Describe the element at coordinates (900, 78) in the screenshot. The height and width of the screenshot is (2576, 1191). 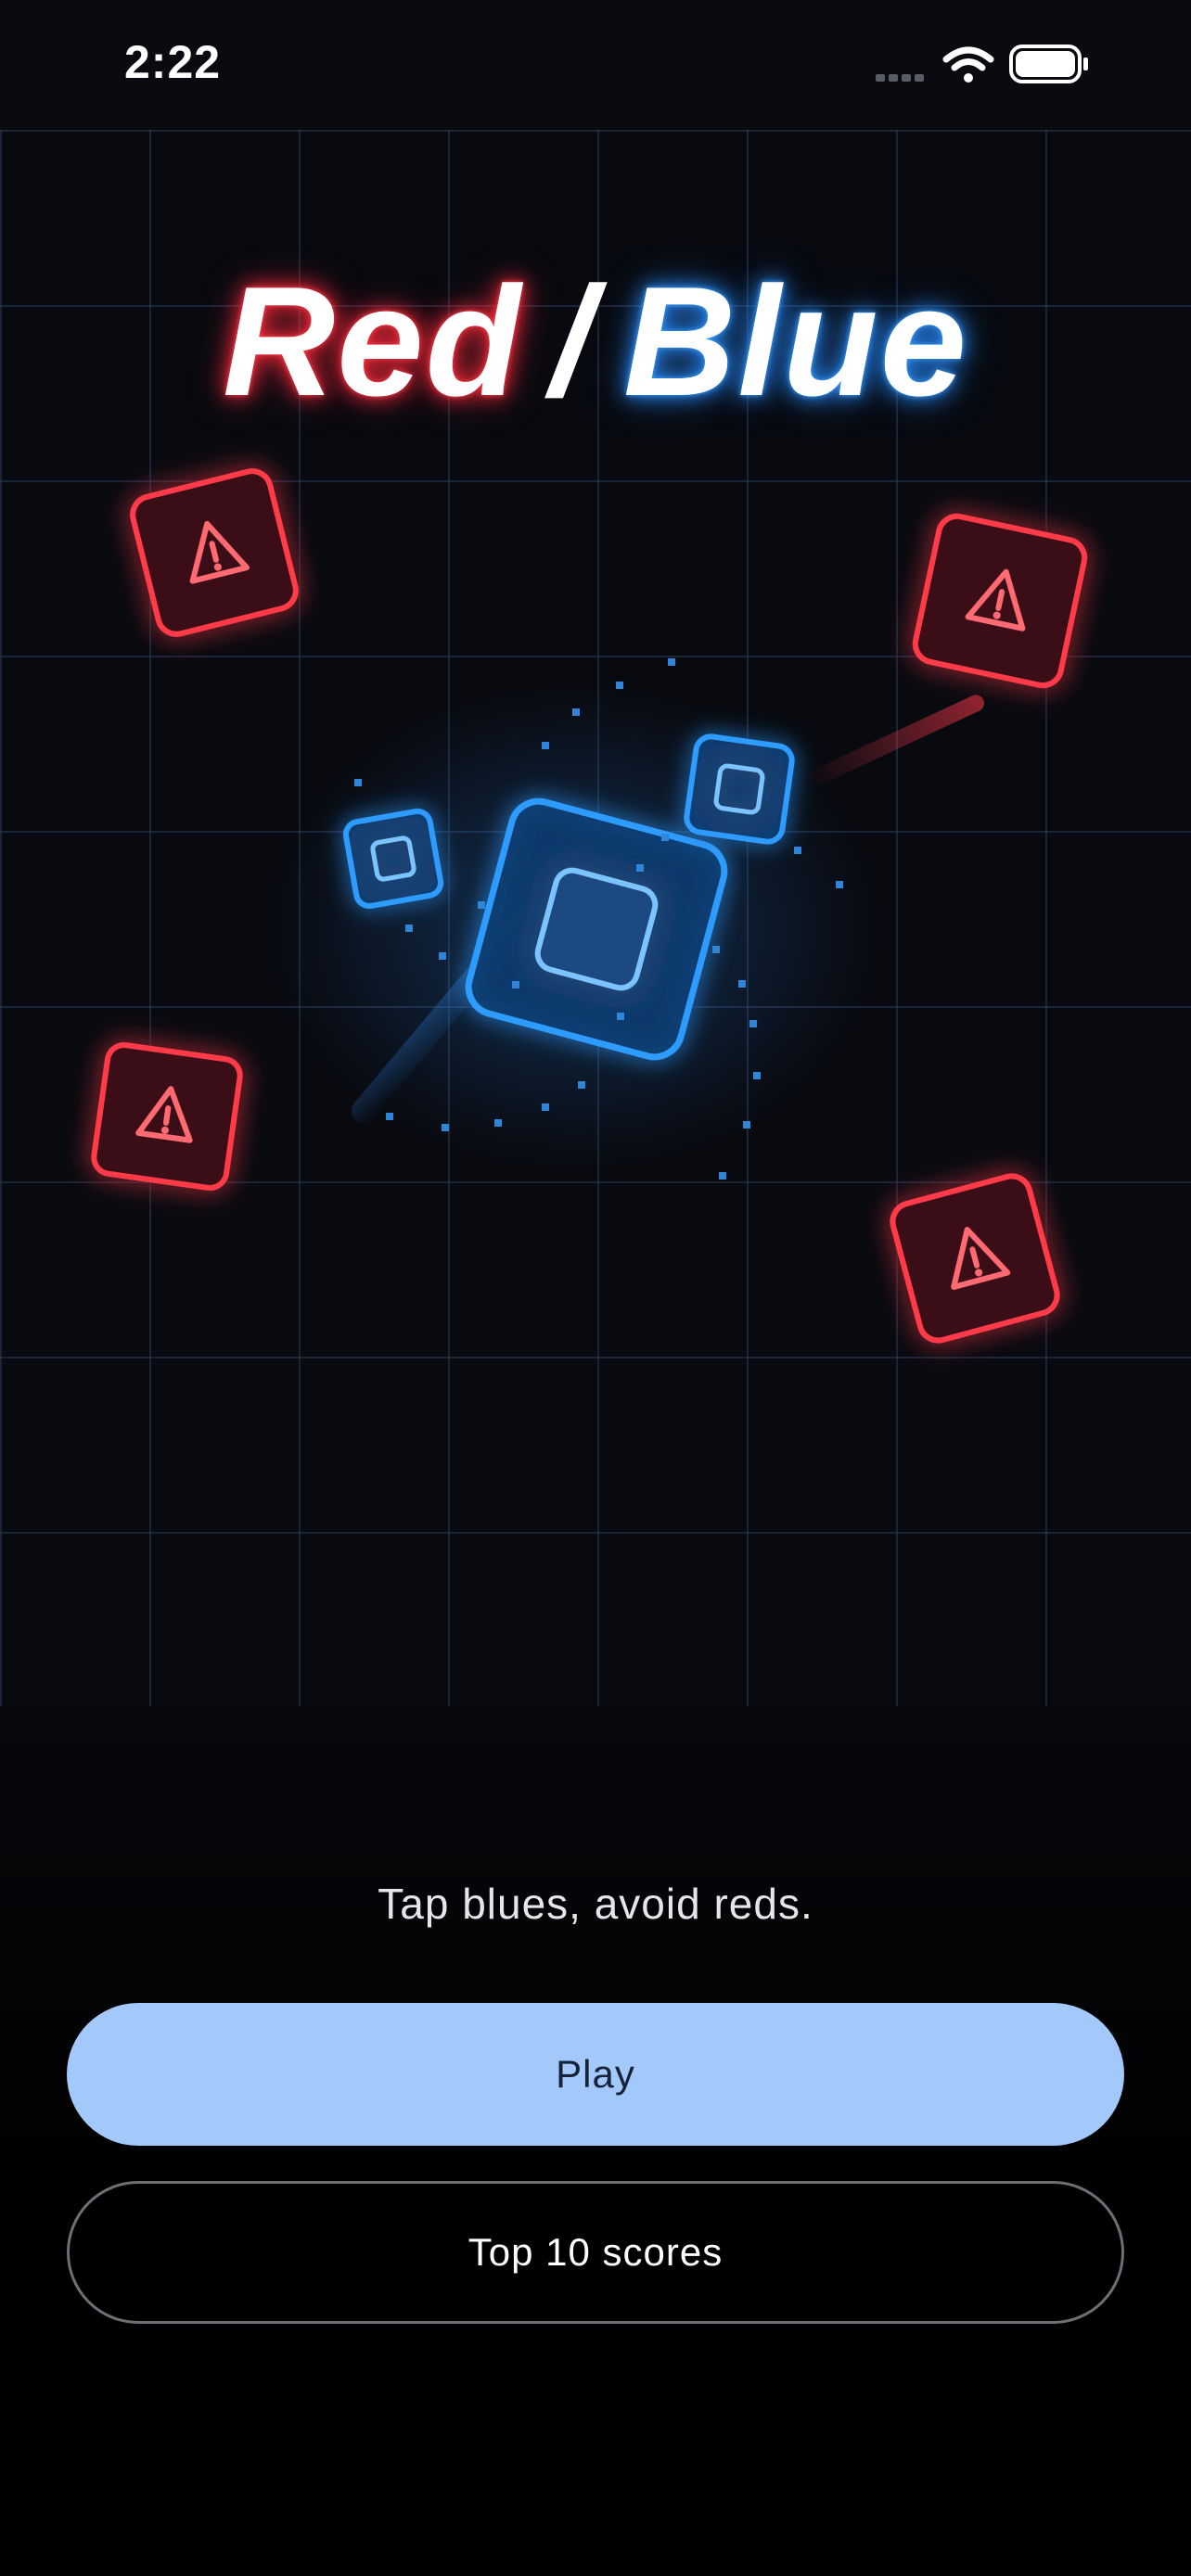
I see `signal-icon` at that location.